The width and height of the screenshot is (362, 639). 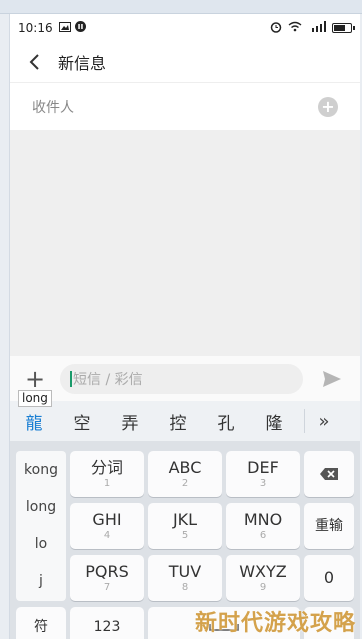 What do you see at coordinates (82, 421) in the screenshot?
I see `candidate-2: 空` at bounding box center [82, 421].